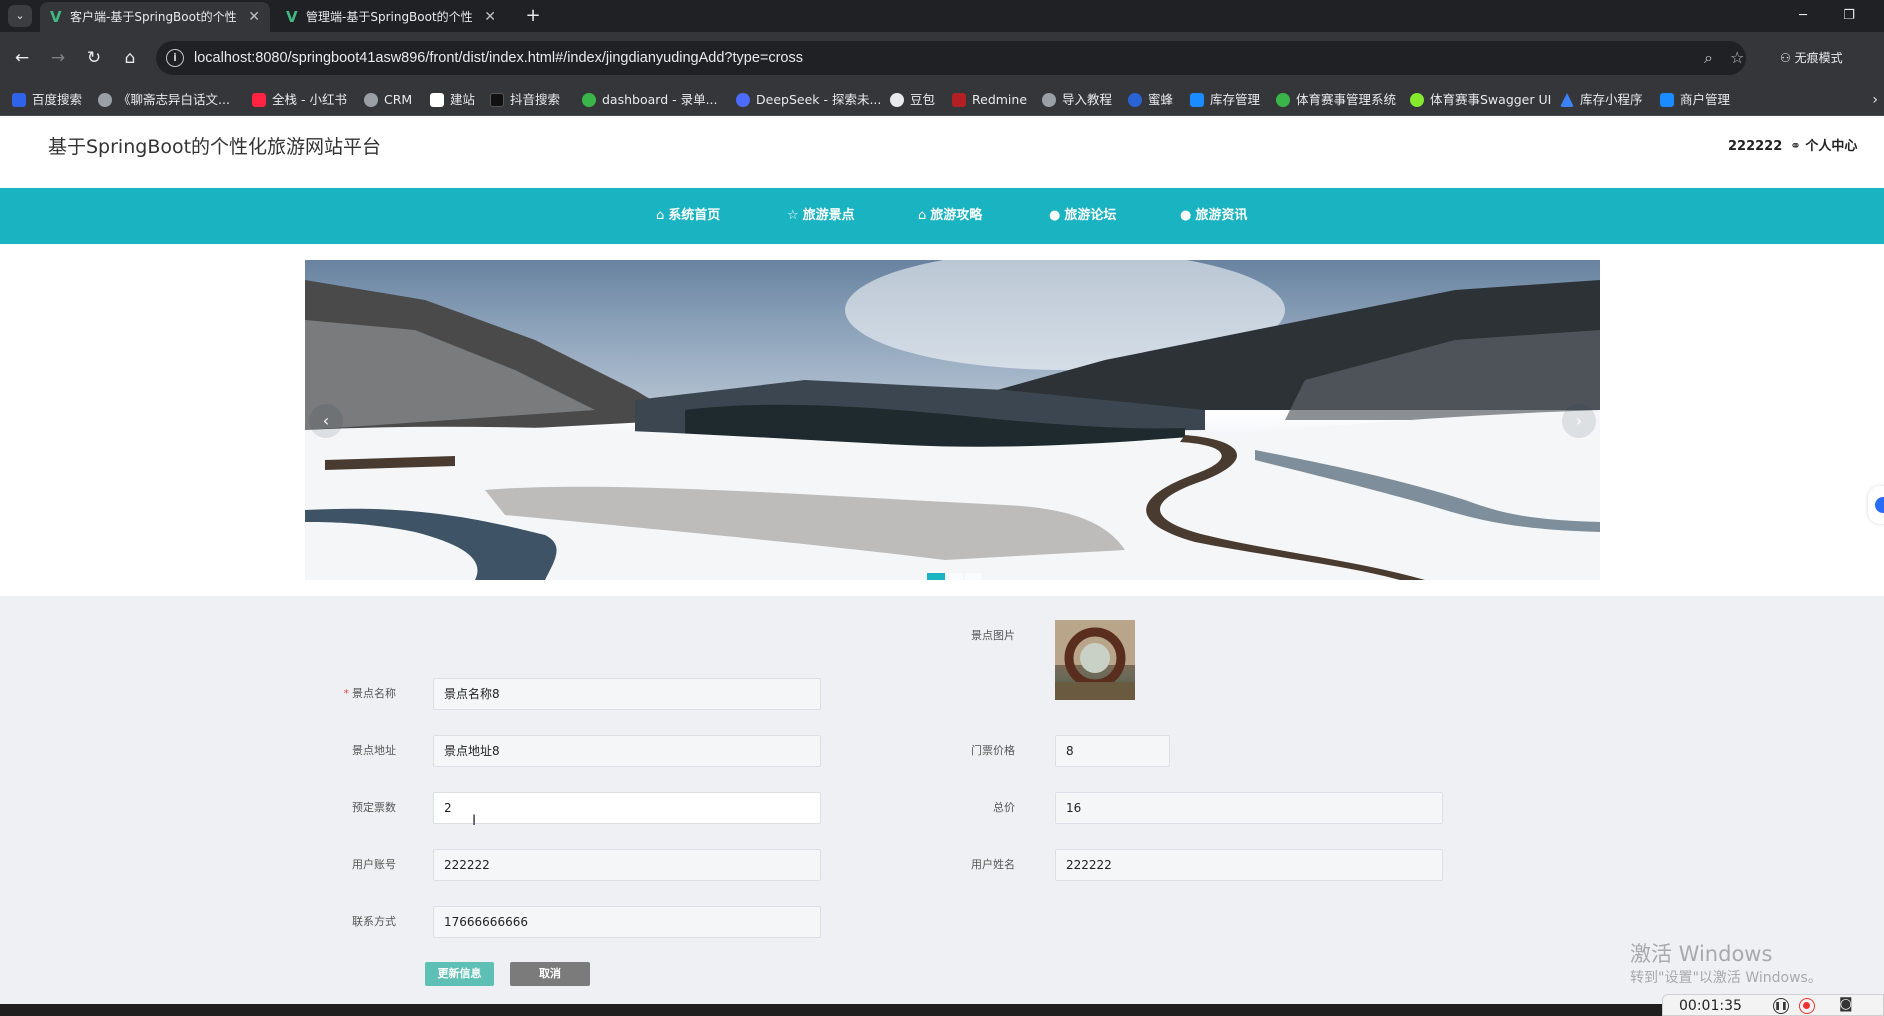  What do you see at coordinates (47, 100) in the screenshot?
I see `bookmark-item: 百度搜索` at bounding box center [47, 100].